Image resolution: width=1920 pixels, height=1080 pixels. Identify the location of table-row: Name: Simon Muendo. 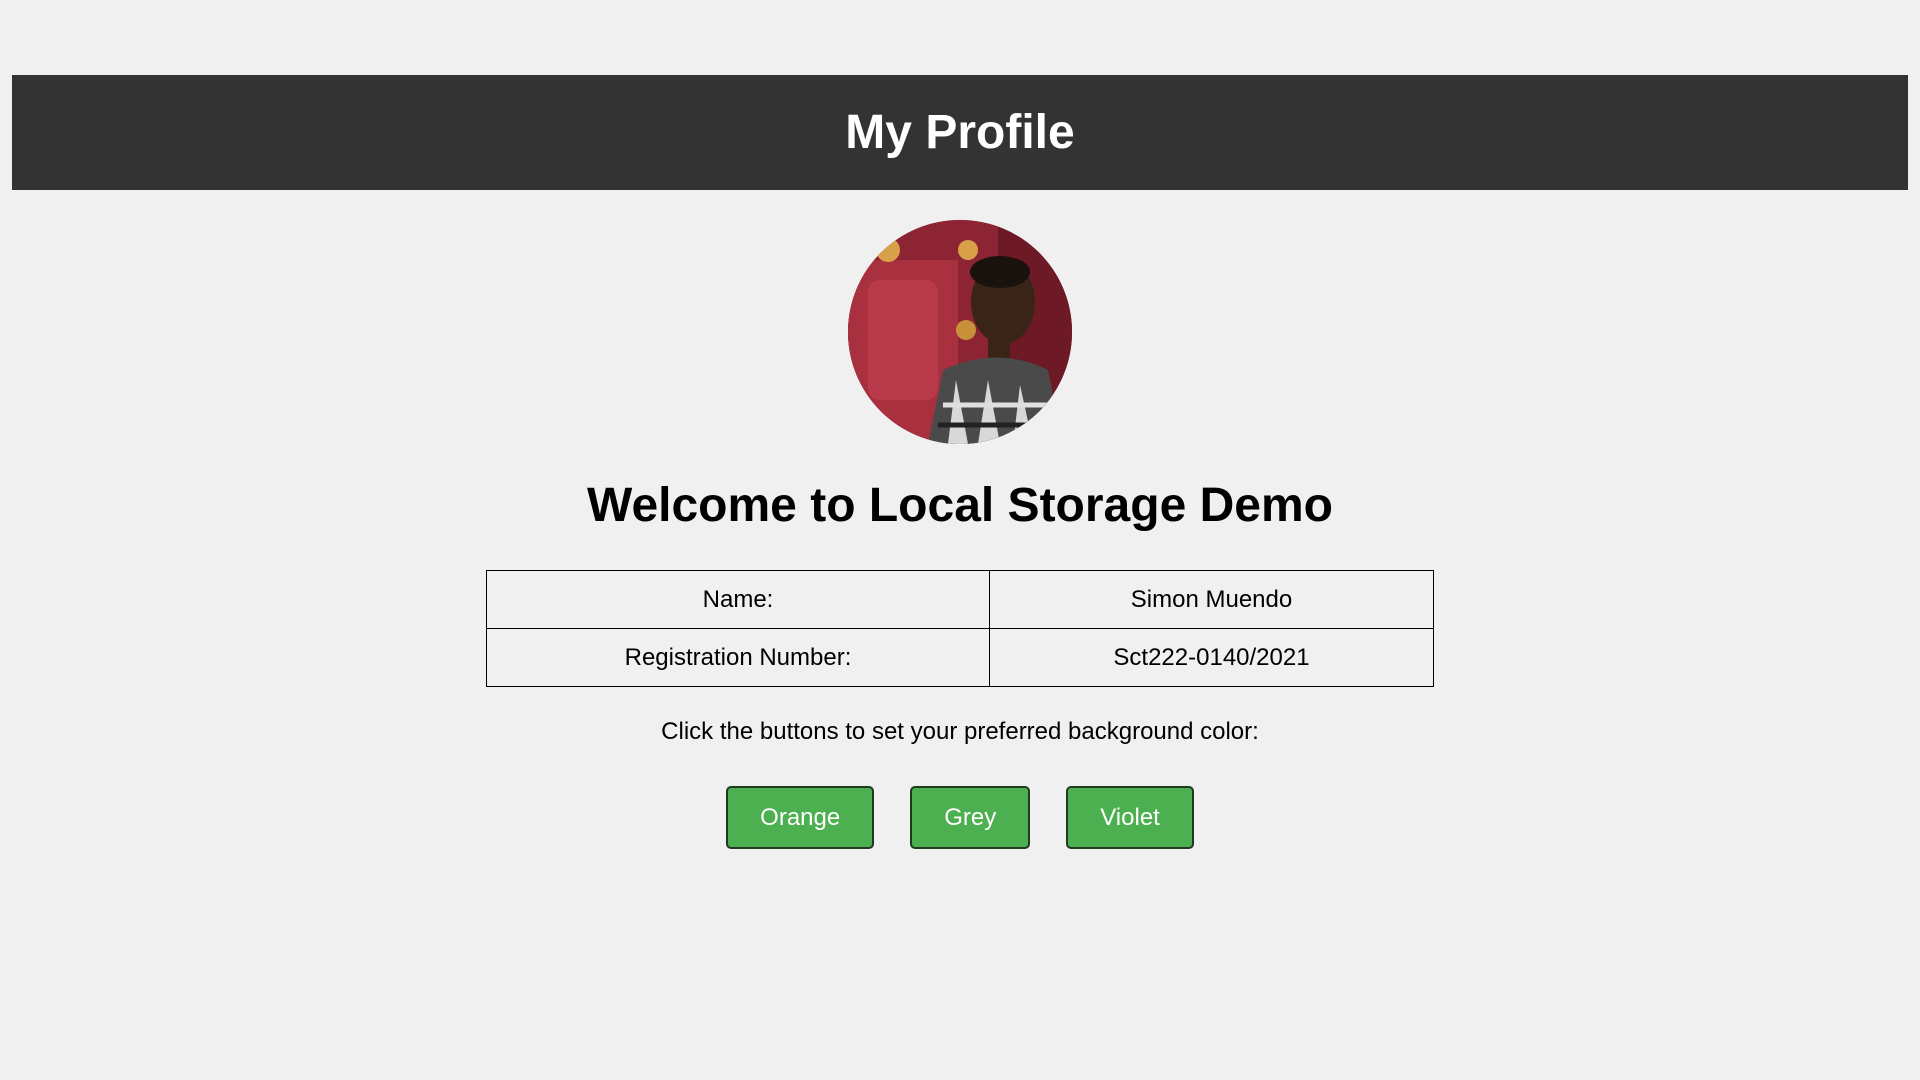
(960, 599).